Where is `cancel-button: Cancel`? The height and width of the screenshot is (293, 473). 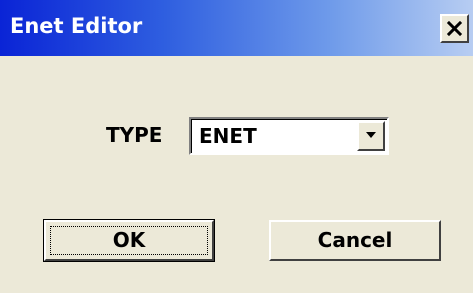
cancel-button: Cancel is located at coordinates (355, 240).